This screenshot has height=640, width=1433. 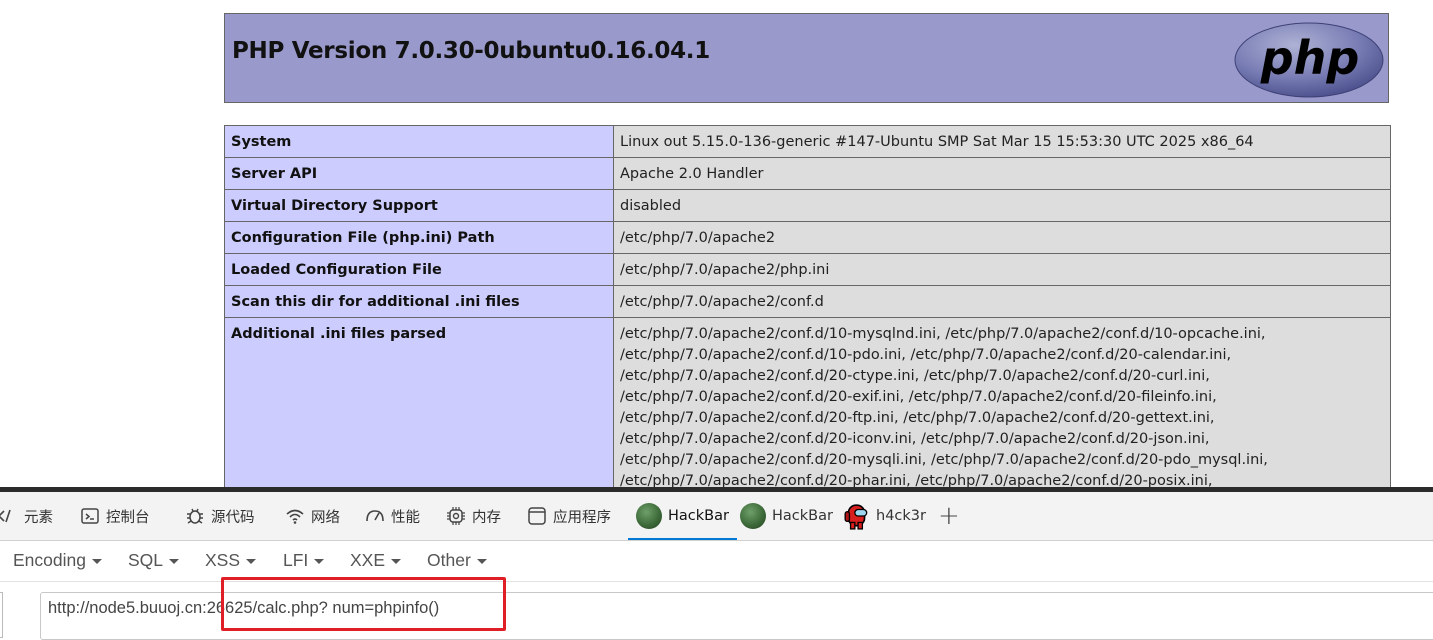 I want to click on menu-lfi: LFI, so click(x=304, y=560).